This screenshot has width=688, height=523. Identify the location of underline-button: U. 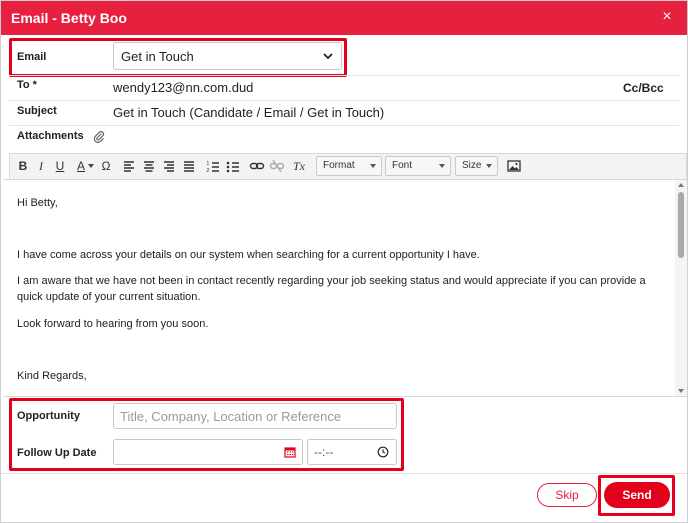
(60, 166).